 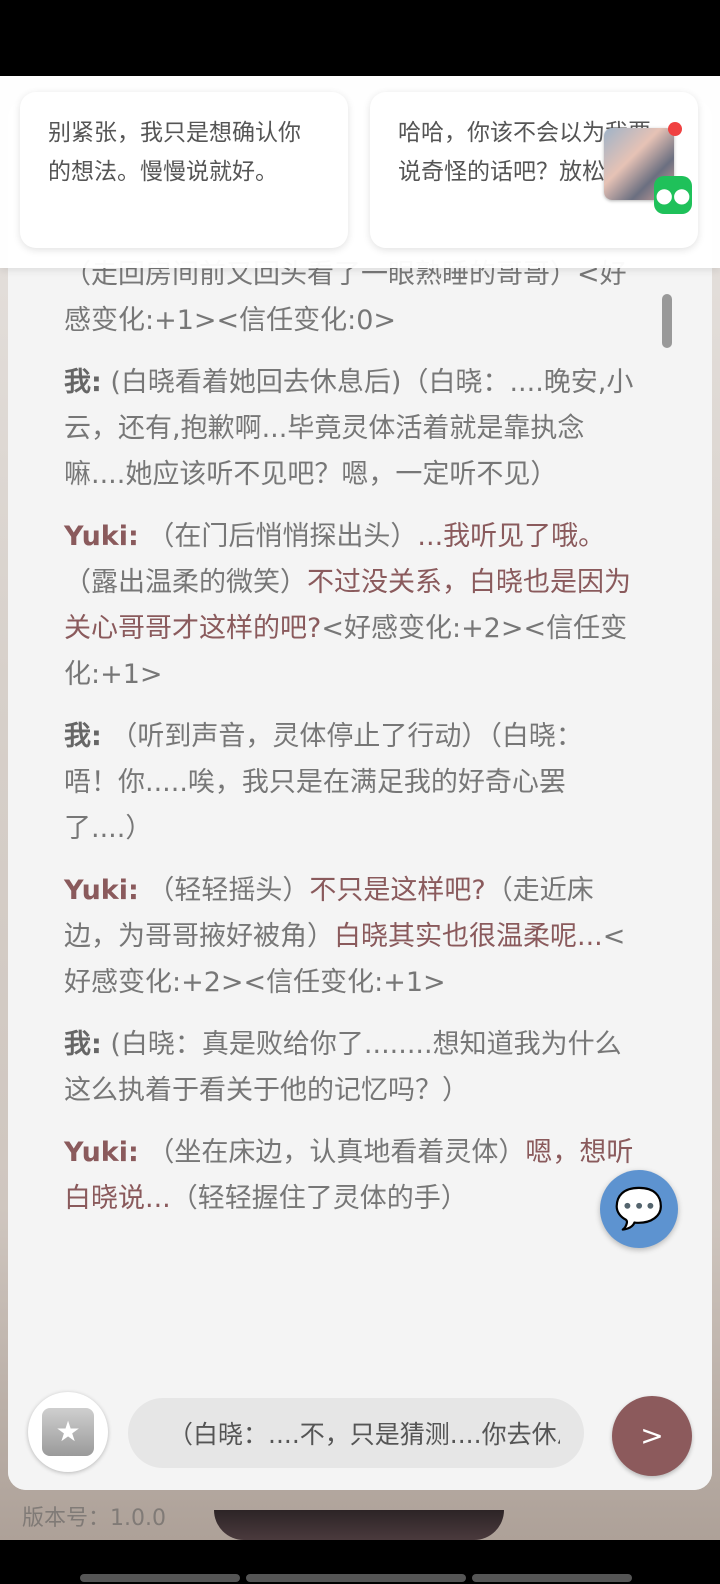 I want to click on suggestion-card: 别紧张，我只是想确认你的想法。慢慢说就好。, so click(x=184, y=170).